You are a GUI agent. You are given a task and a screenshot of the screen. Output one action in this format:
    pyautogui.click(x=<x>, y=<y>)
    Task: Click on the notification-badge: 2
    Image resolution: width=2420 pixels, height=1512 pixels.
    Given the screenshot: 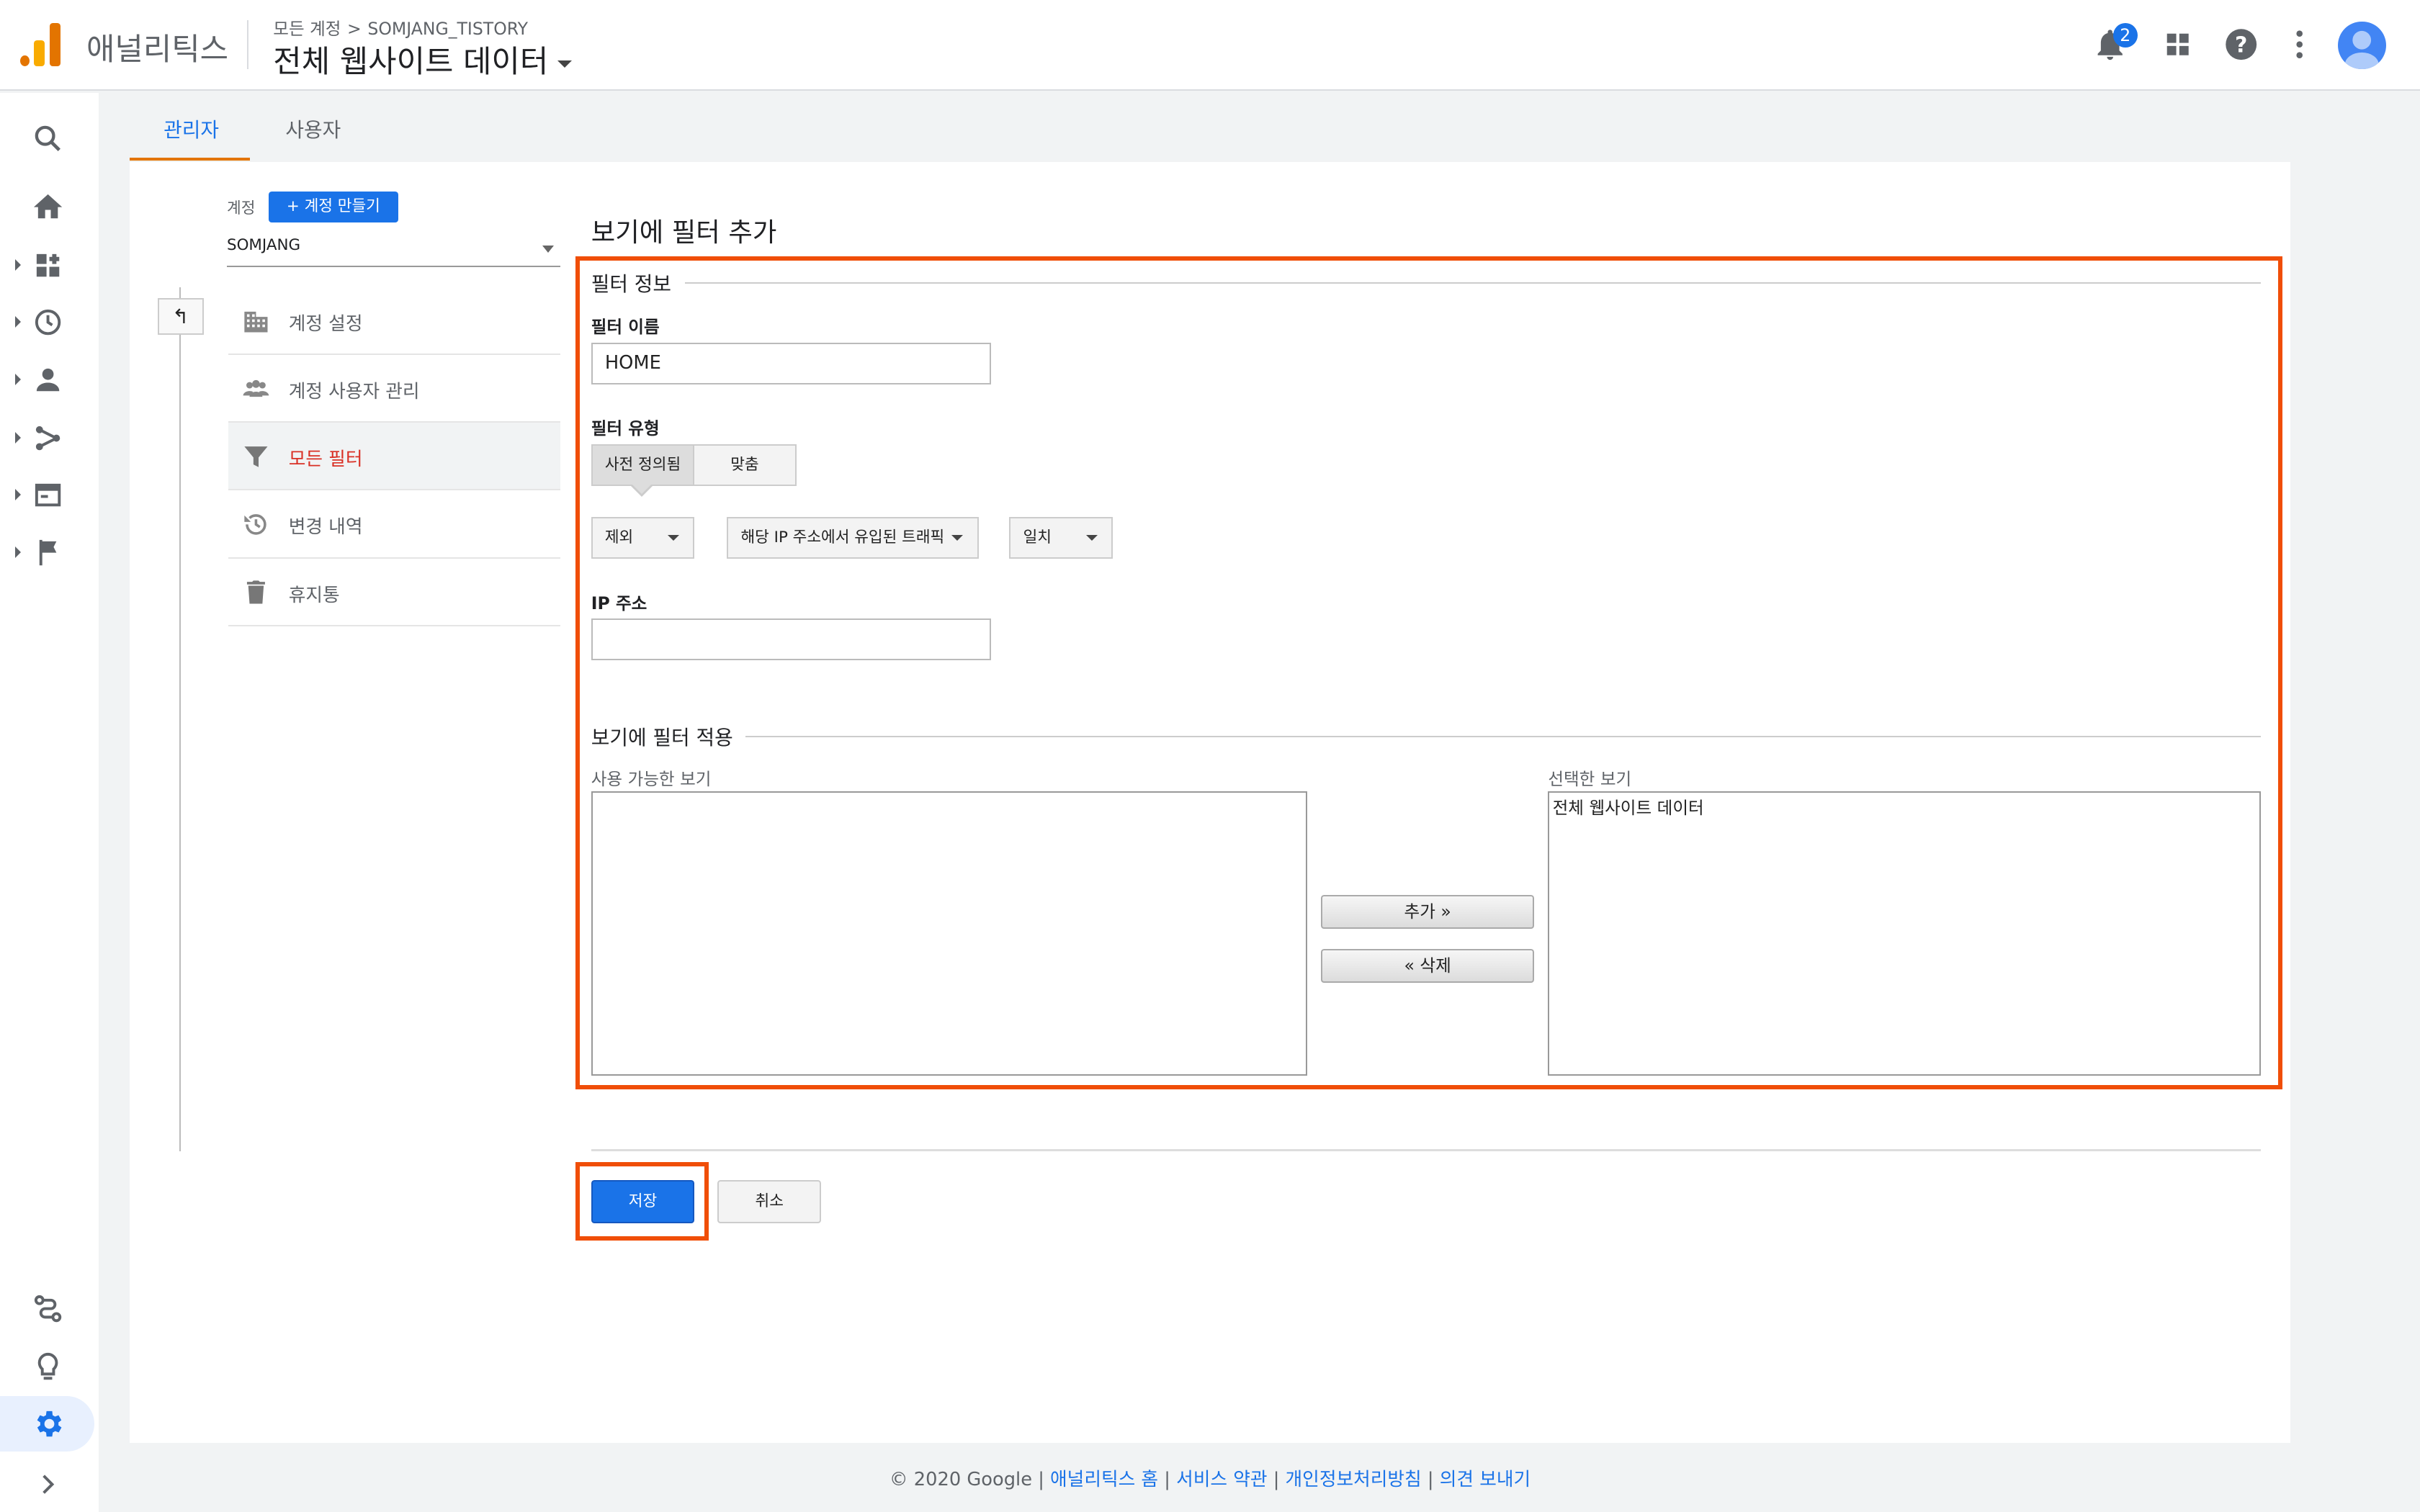 What is the action you would take?
    pyautogui.click(x=2125, y=35)
    